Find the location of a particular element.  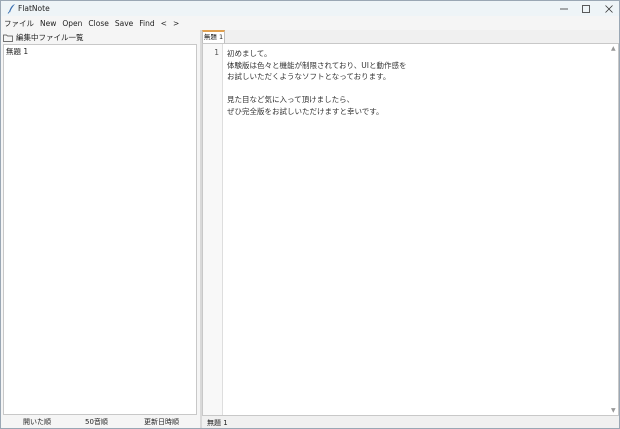

menu-new: New is located at coordinates (48, 23).